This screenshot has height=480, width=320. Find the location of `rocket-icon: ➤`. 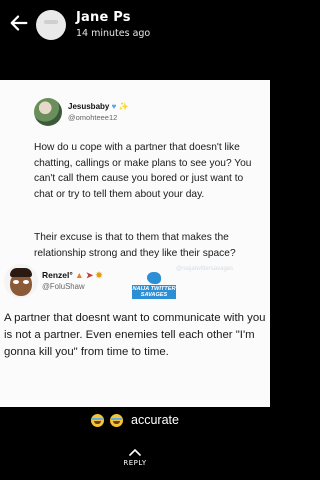

rocket-icon: ➤ is located at coordinates (89, 275).